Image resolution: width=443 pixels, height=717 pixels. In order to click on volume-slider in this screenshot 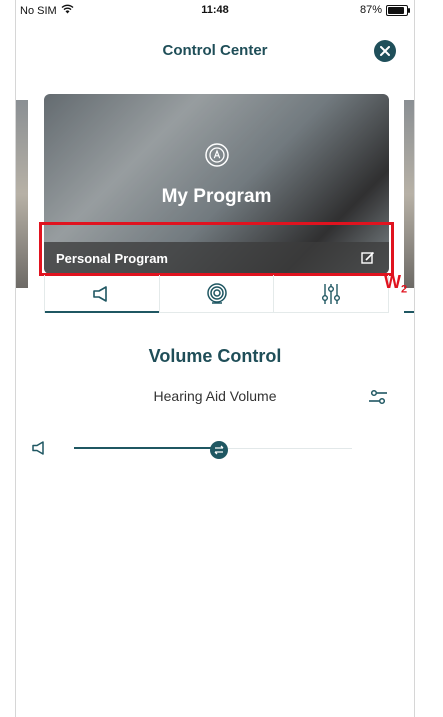, I will do `click(213, 450)`.